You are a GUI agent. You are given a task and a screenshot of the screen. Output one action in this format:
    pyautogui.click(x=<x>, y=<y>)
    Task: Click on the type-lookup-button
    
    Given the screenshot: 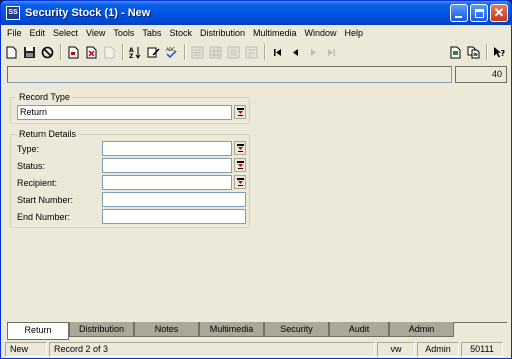 What is the action you would take?
    pyautogui.click(x=240, y=148)
    